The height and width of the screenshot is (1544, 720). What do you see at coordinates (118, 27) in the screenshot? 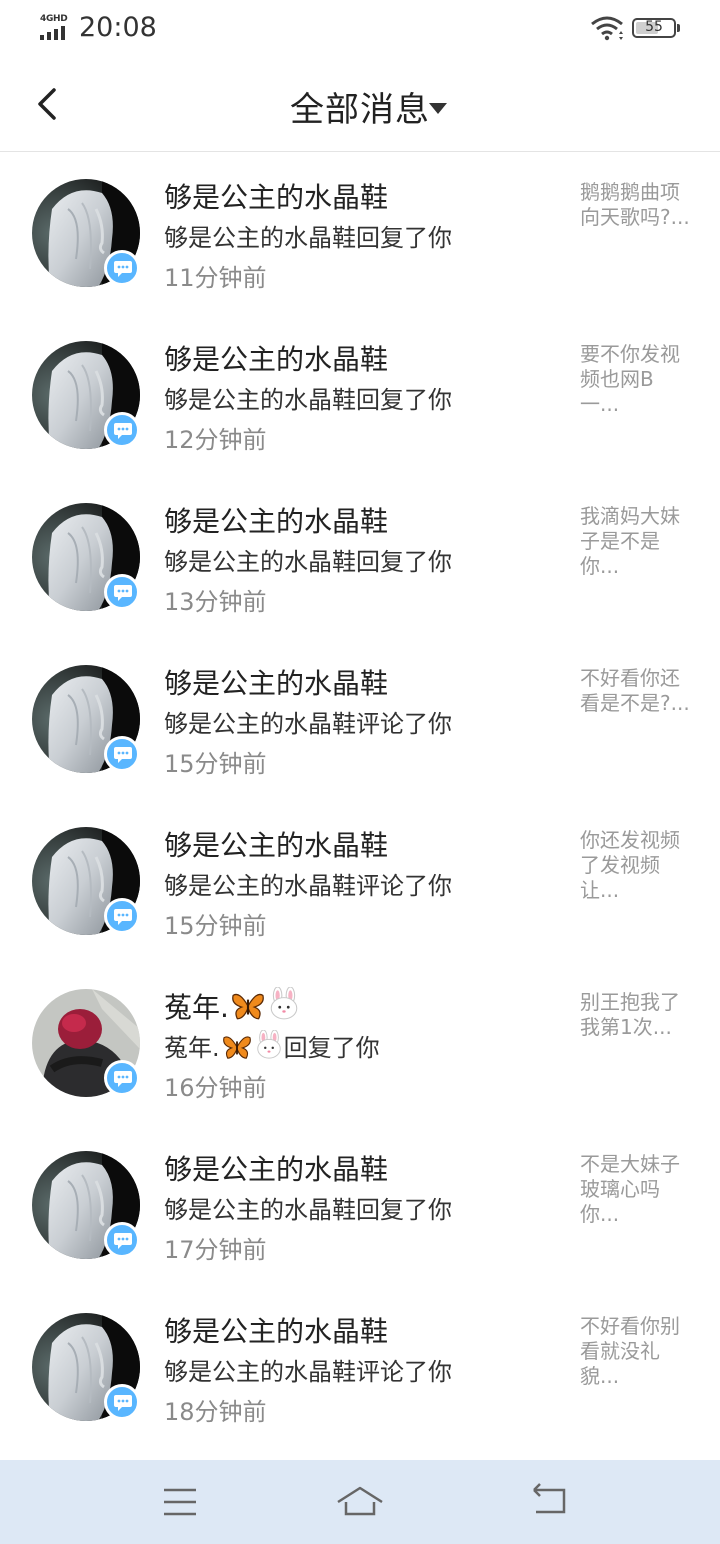
I see `clock: 20:08` at bounding box center [118, 27].